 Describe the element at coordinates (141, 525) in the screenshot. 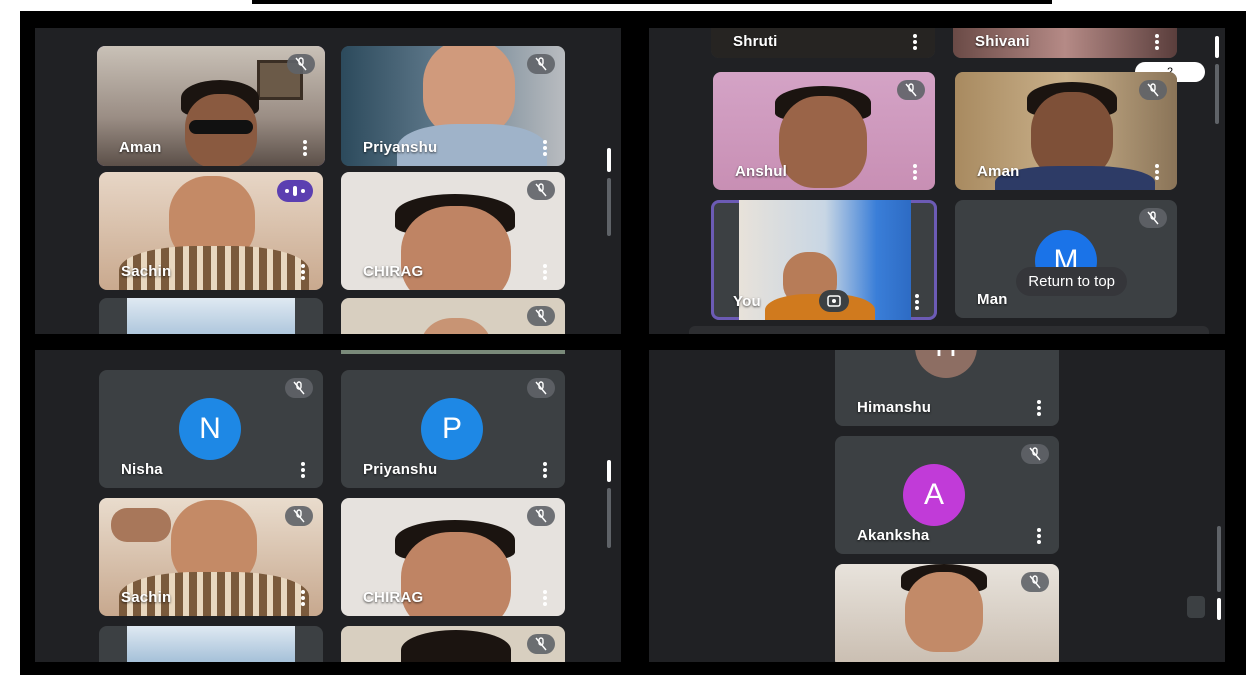

I see `raised-hand` at that location.